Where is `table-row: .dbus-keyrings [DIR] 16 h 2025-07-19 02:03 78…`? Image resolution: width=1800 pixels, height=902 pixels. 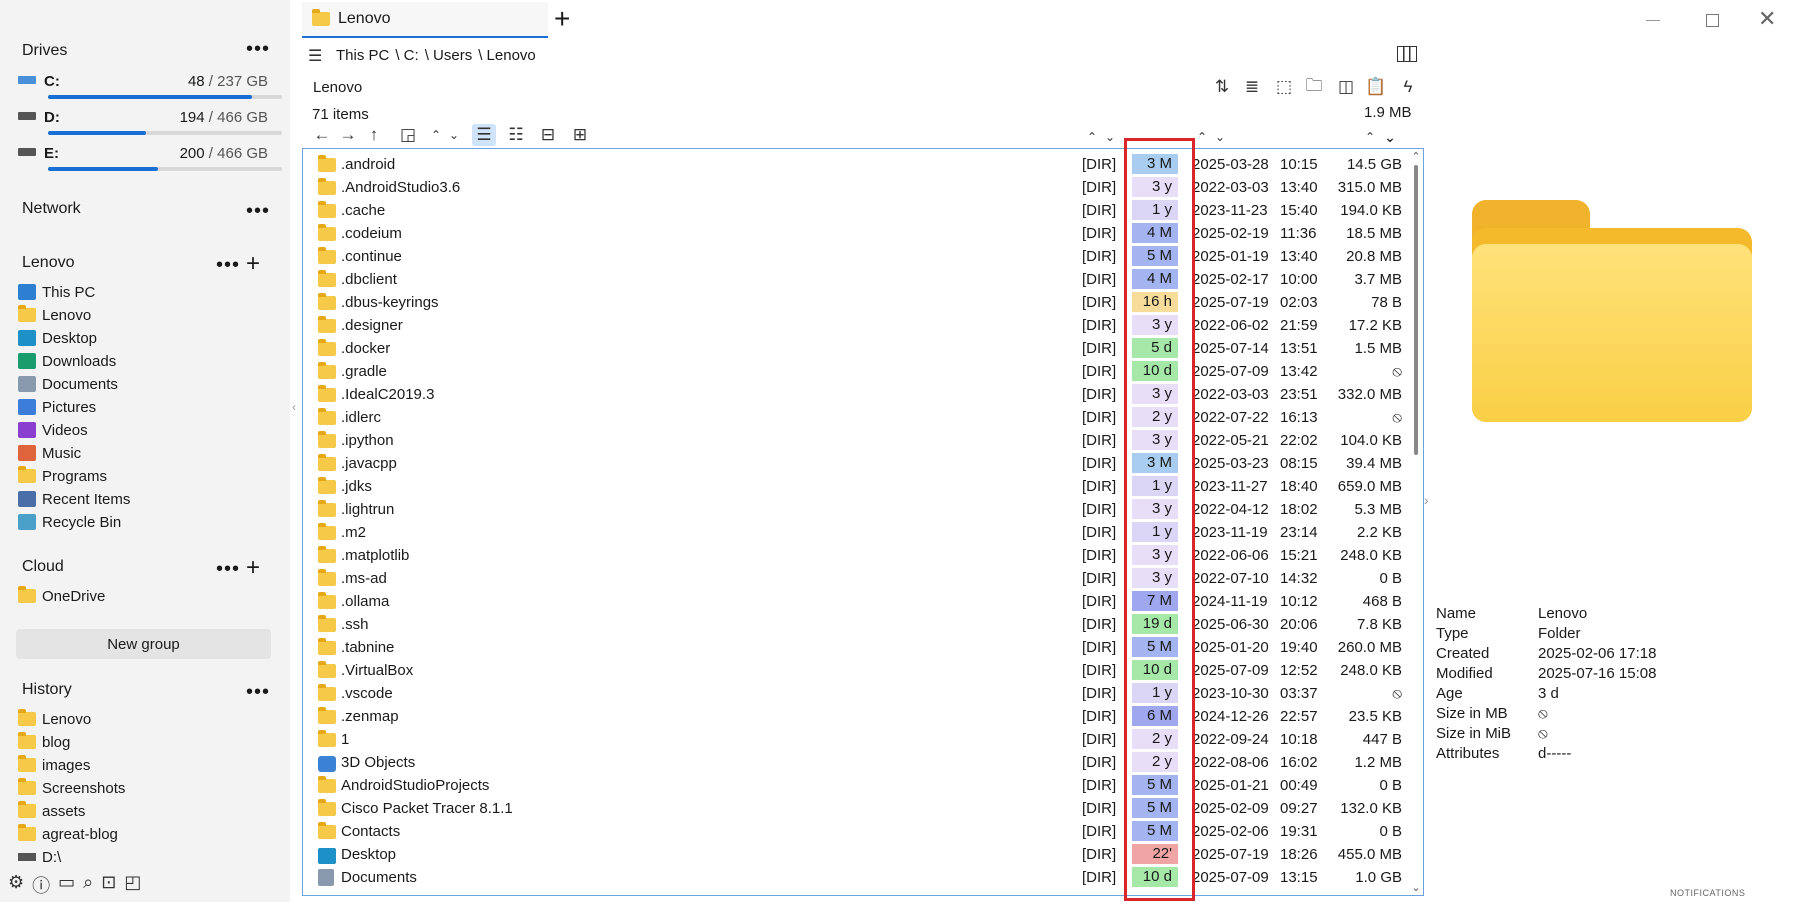
table-row: .dbus-keyrings [DIR] 16 h 2025-07-19 02:03 78… is located at coordinates (862, 302).